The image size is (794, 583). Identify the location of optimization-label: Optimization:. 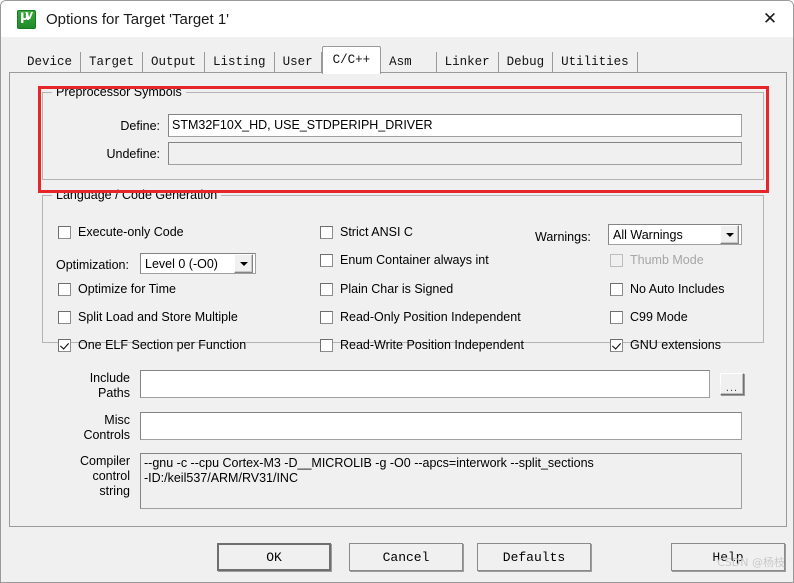
(92, 265).